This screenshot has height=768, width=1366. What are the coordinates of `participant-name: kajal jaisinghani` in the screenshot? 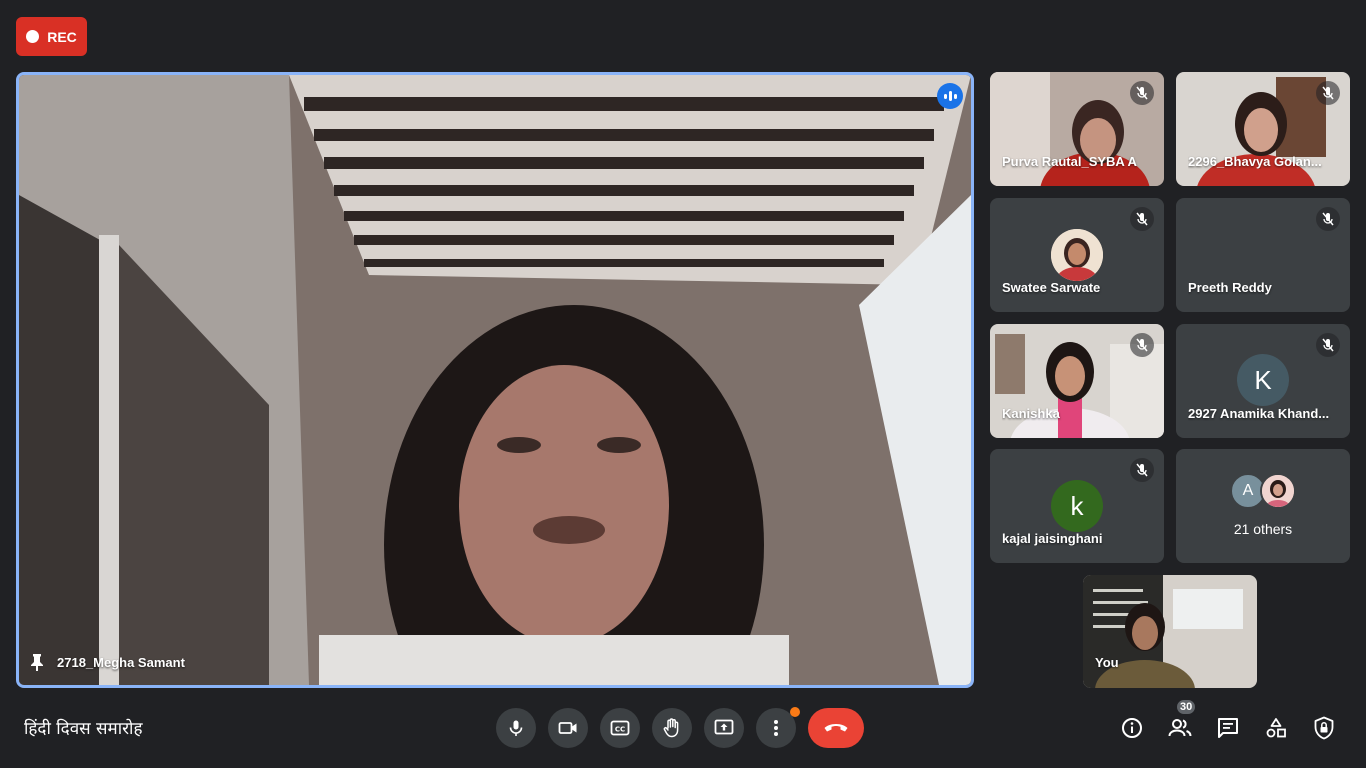 It's located at (1052, 538).